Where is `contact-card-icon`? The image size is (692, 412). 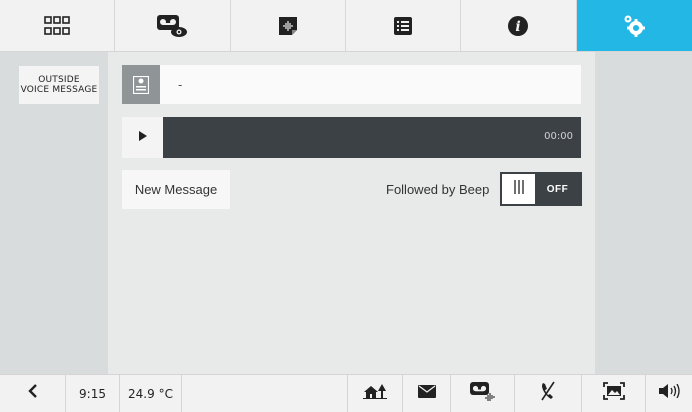 contact-card-icon is located at coordinates (141, 84).